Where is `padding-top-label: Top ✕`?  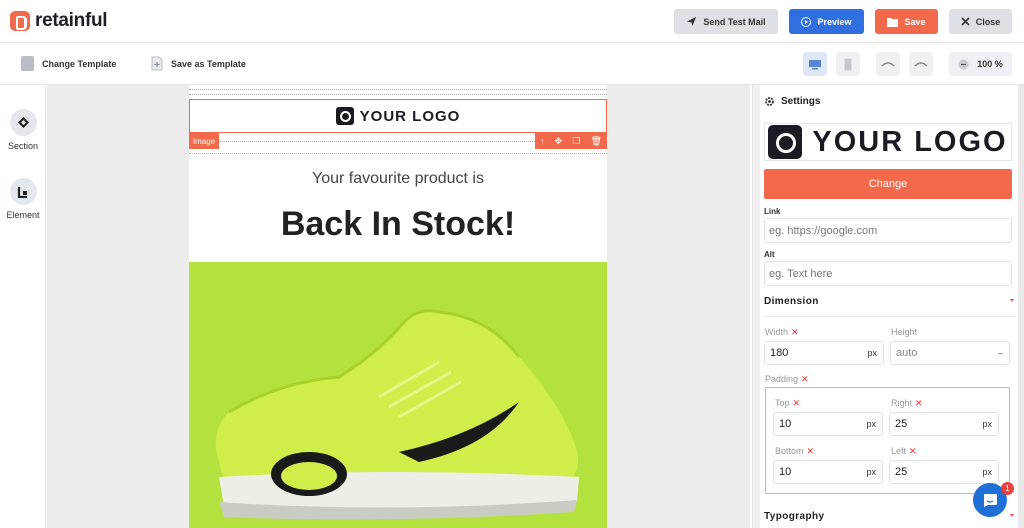
padding-top-label: Top ✕ is located at coordinates (788, 403).